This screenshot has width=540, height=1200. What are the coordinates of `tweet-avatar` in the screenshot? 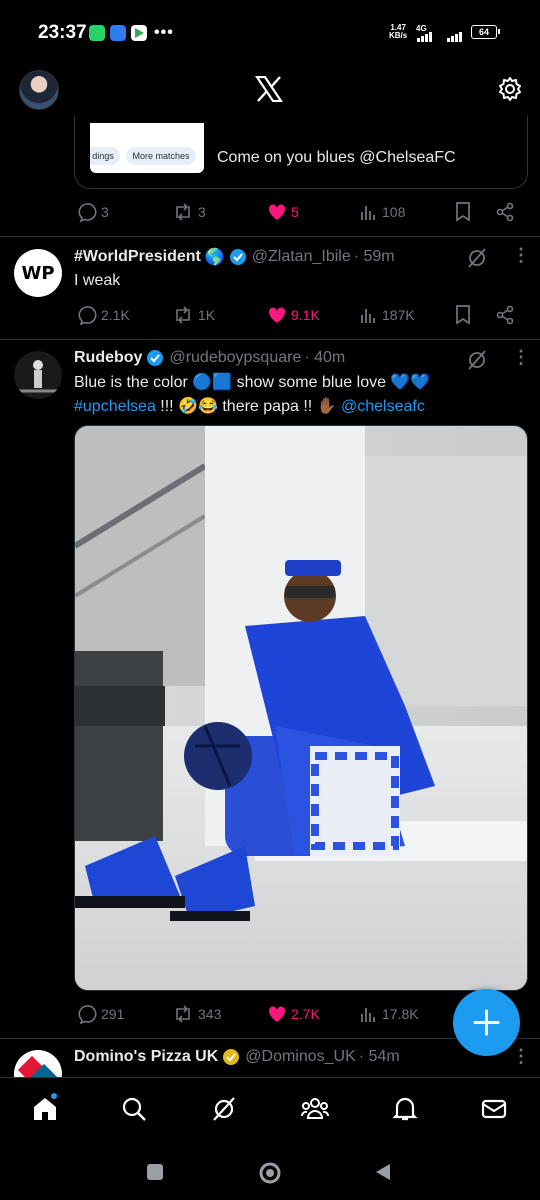 It's located at (38, 375).